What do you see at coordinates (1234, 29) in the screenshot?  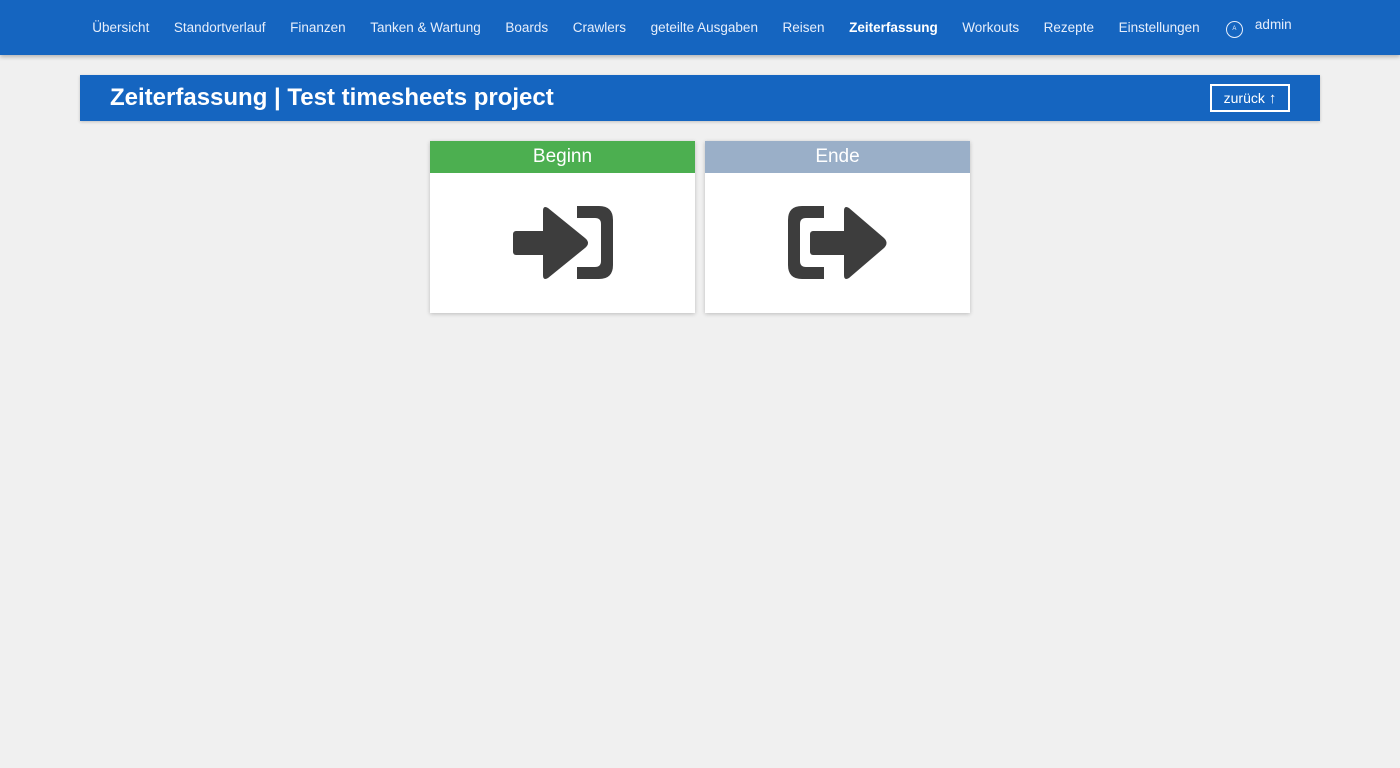 I see `avatar: A` at bounding box center [1234, 29].